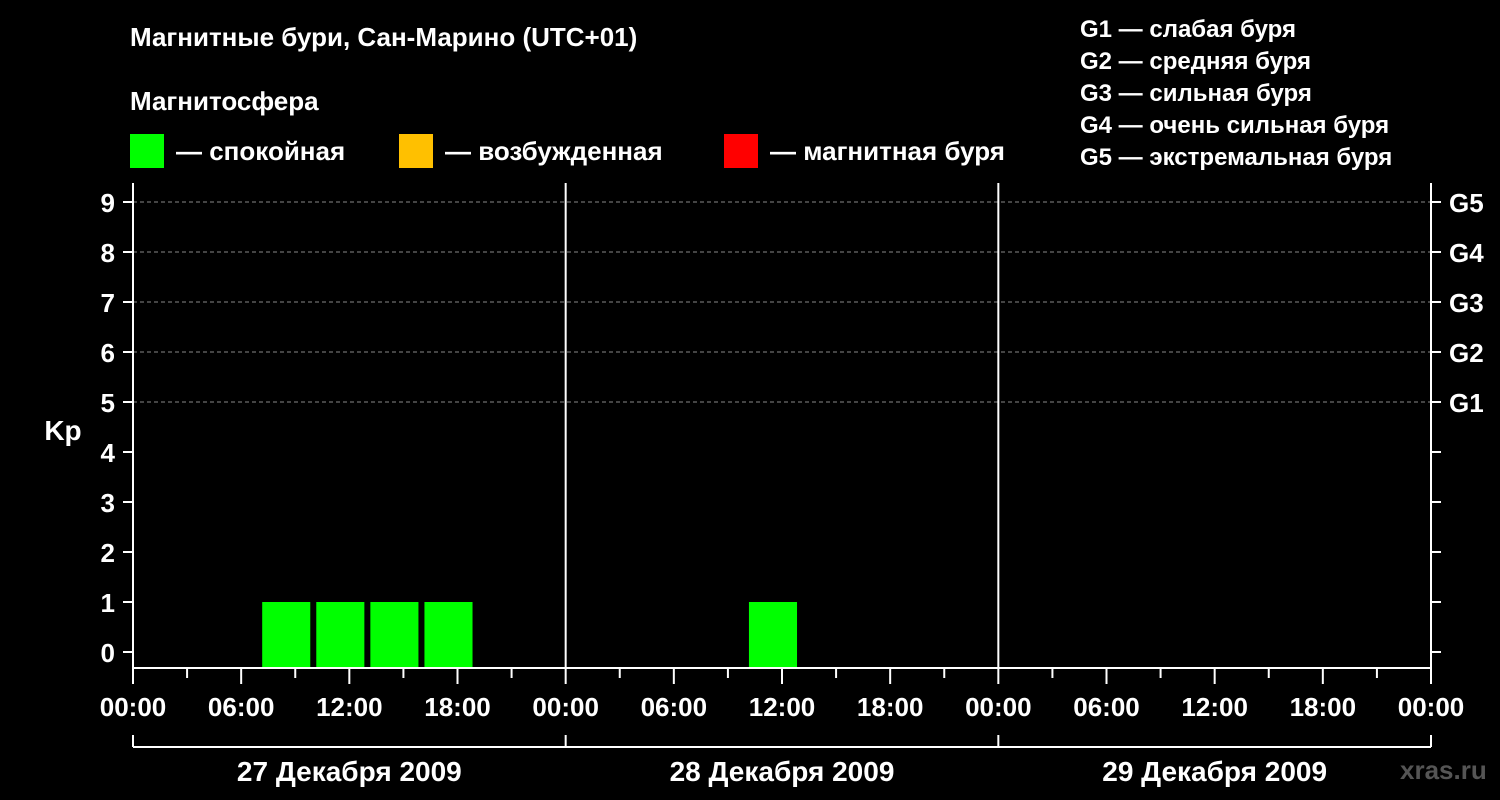 Image resolution: width=1500 pixels, height=800 pixels. Describe the element at coordinates (1466, 353) in the screenshot. I see `right-axis-label-g2: G2` at that location.